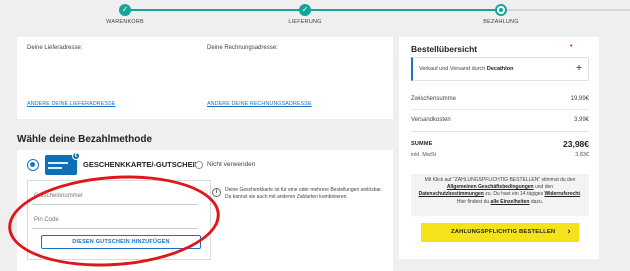 The image size is (630, 271). Describe the element at coordinates (142, 164) in the screenshot. I see `giftcard-method-title: GESCHENKKARTE/-GUTSCHEIN` at that location.